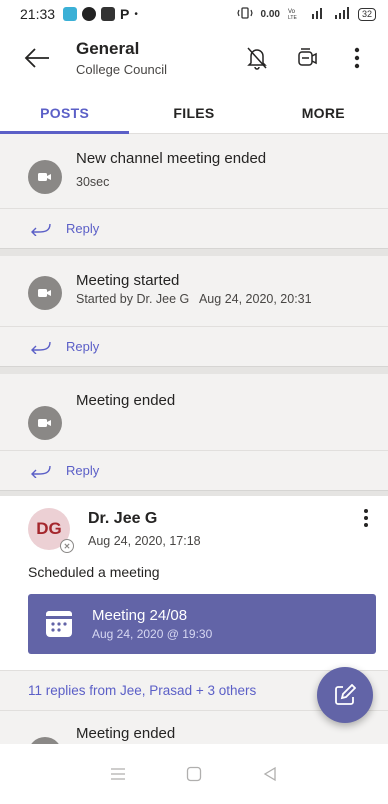 The width and height of the screenshot is (388, 804). Describe the element at coordinates (128, 280) in the screenshot. I see `event-title: Meeting started` at that location.